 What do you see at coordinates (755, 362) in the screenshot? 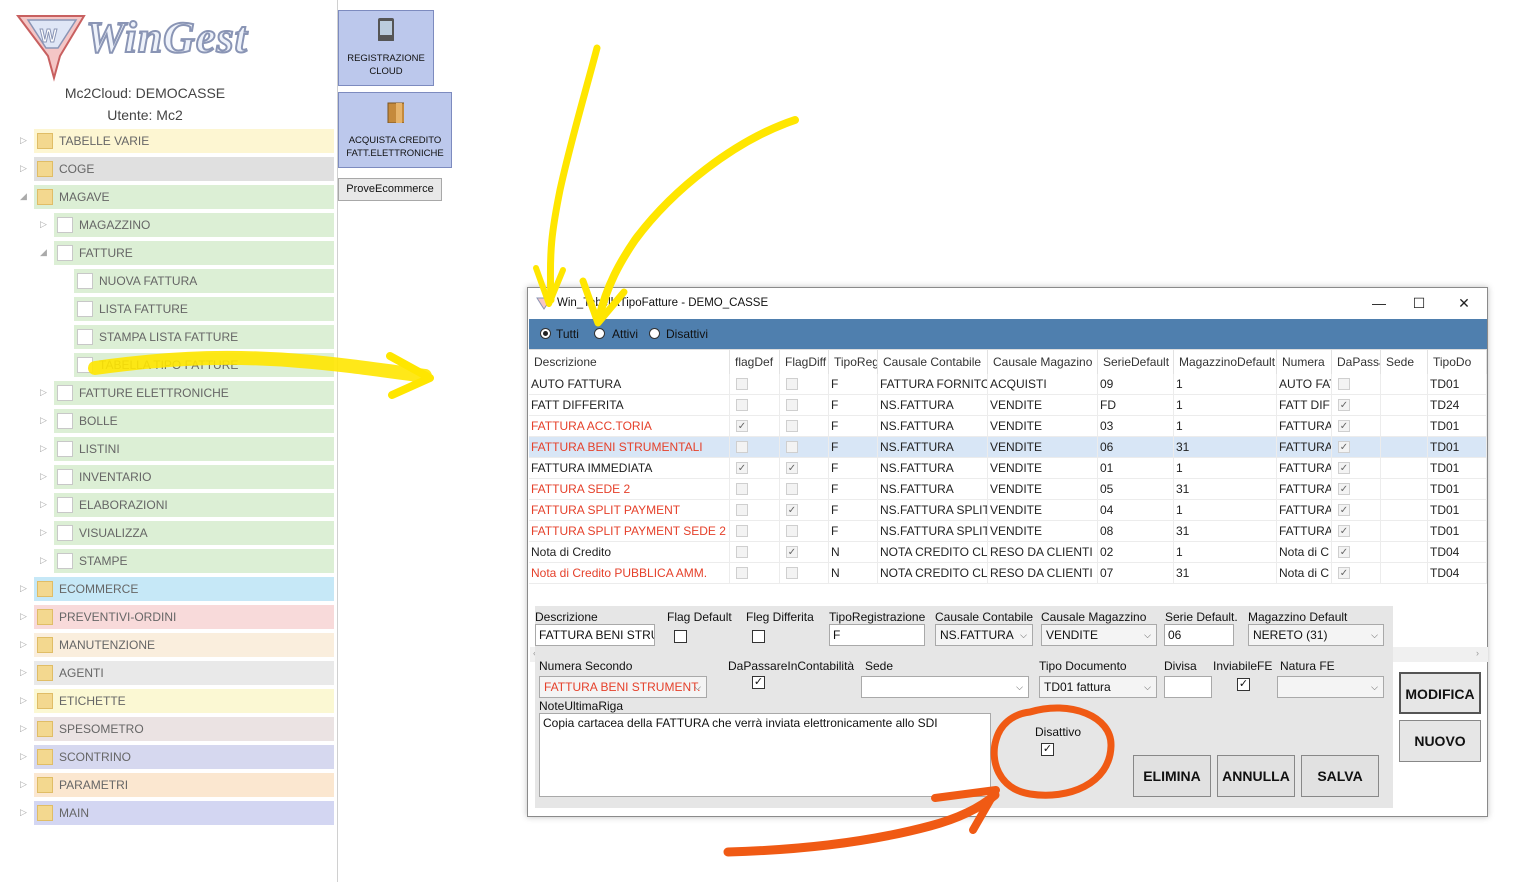
I see `column-header: flagDef` at bounding box center [755, 362].